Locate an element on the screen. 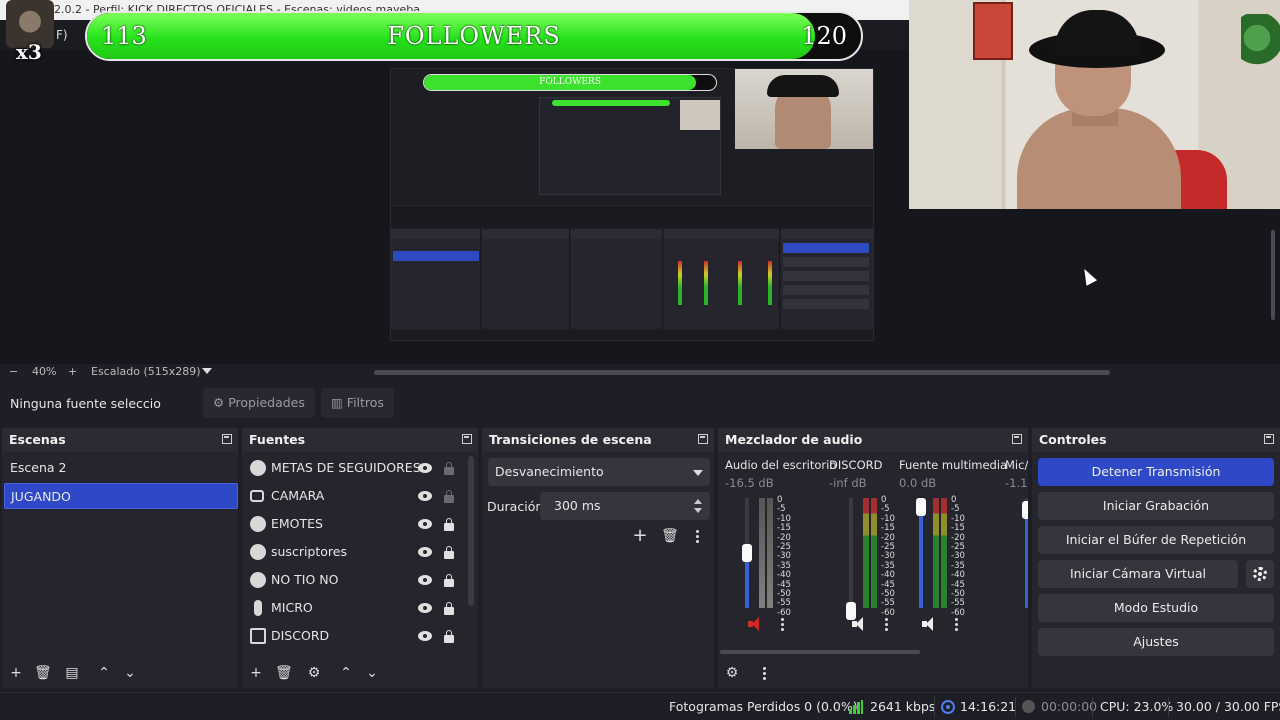 The image size is (1280, 720). virtual-camera-settings-button is located at coordinates (1260, 574).